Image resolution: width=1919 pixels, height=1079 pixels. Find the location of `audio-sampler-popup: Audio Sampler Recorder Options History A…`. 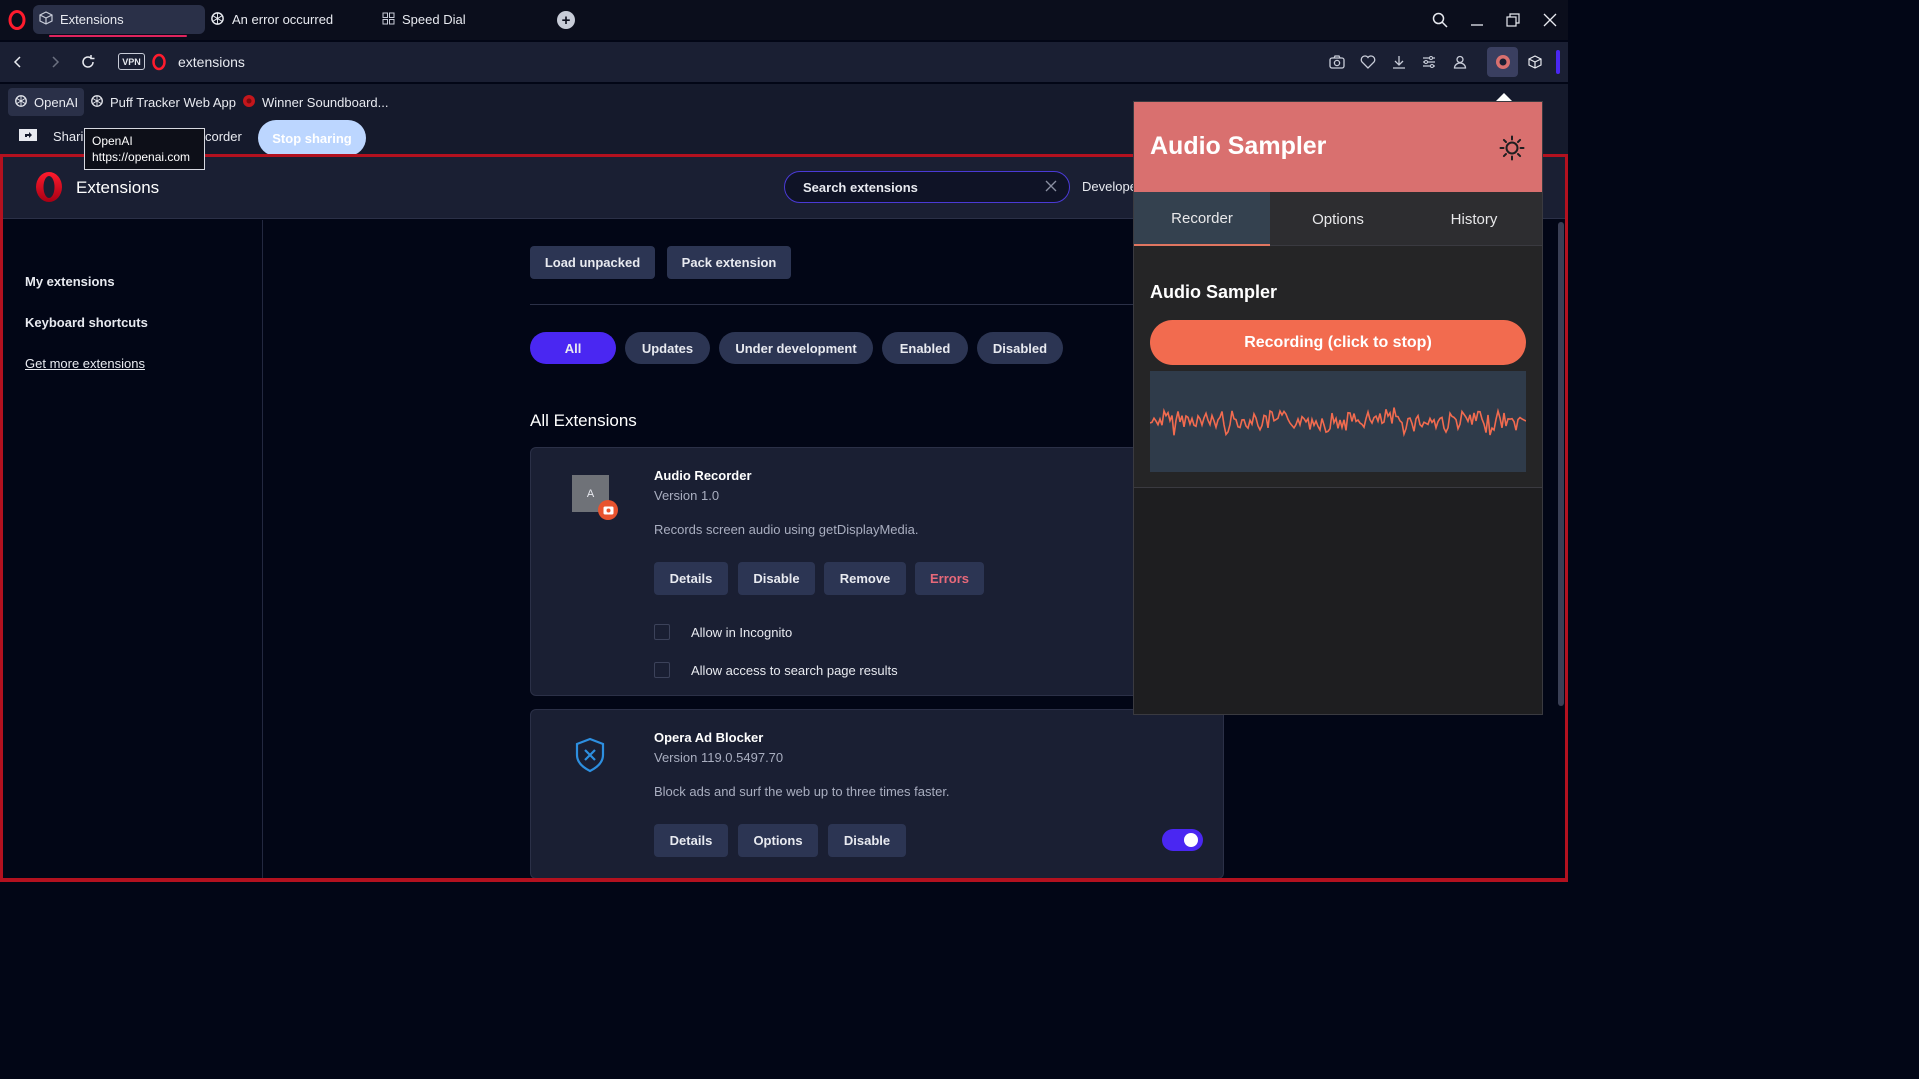

audio-sampler-popup: Audio Sampler Recorder Options History A… is located at coordinates (1338, 408).